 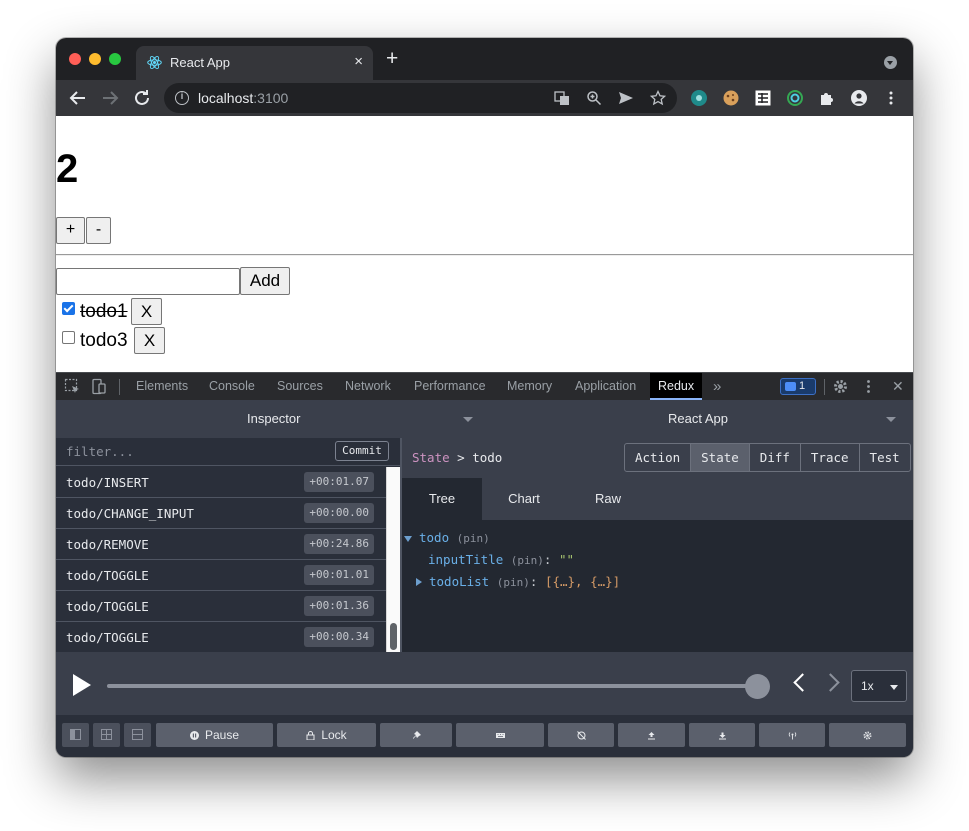 I want to click on zoom-icon, so click(x=594, y=98).